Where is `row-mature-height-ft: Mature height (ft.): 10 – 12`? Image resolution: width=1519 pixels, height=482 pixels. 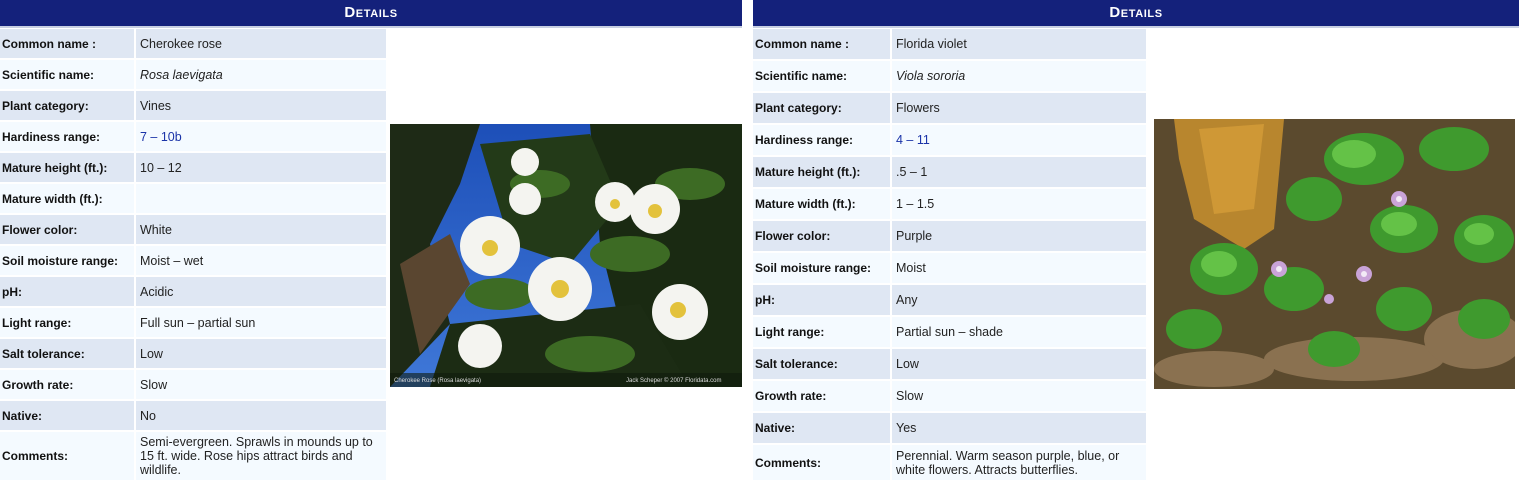 row-mature-height-ft: Mature height (ft.): 10 – 12 is located at coordinates (193, 167).